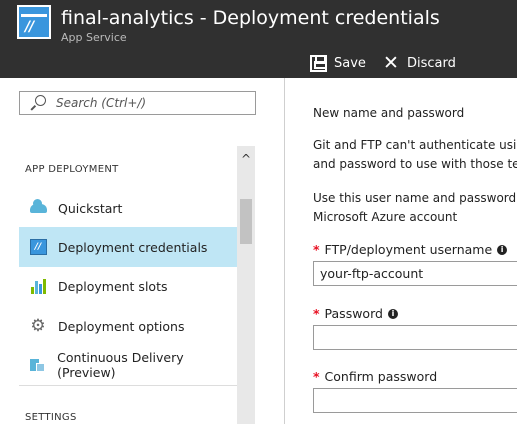 This screenshot has height=424, width=517. I want to click on section-app-deployment: APP DEPLOYMENT, so click(72, 169).